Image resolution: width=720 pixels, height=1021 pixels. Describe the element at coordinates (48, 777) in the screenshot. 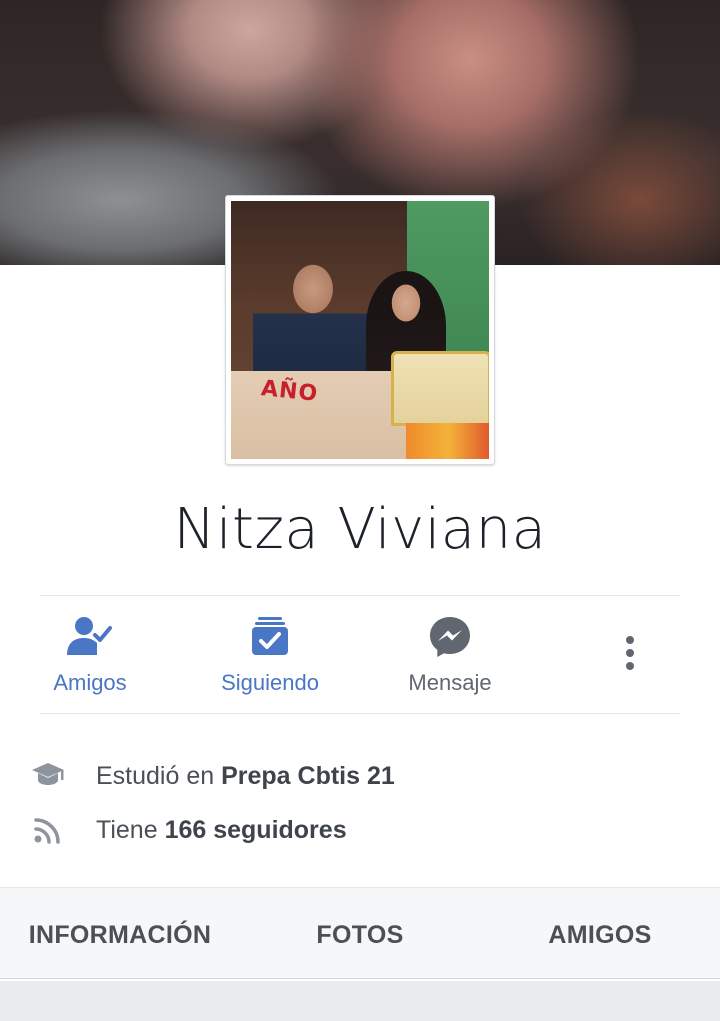

I see `graduation-cap-icon` at that location.